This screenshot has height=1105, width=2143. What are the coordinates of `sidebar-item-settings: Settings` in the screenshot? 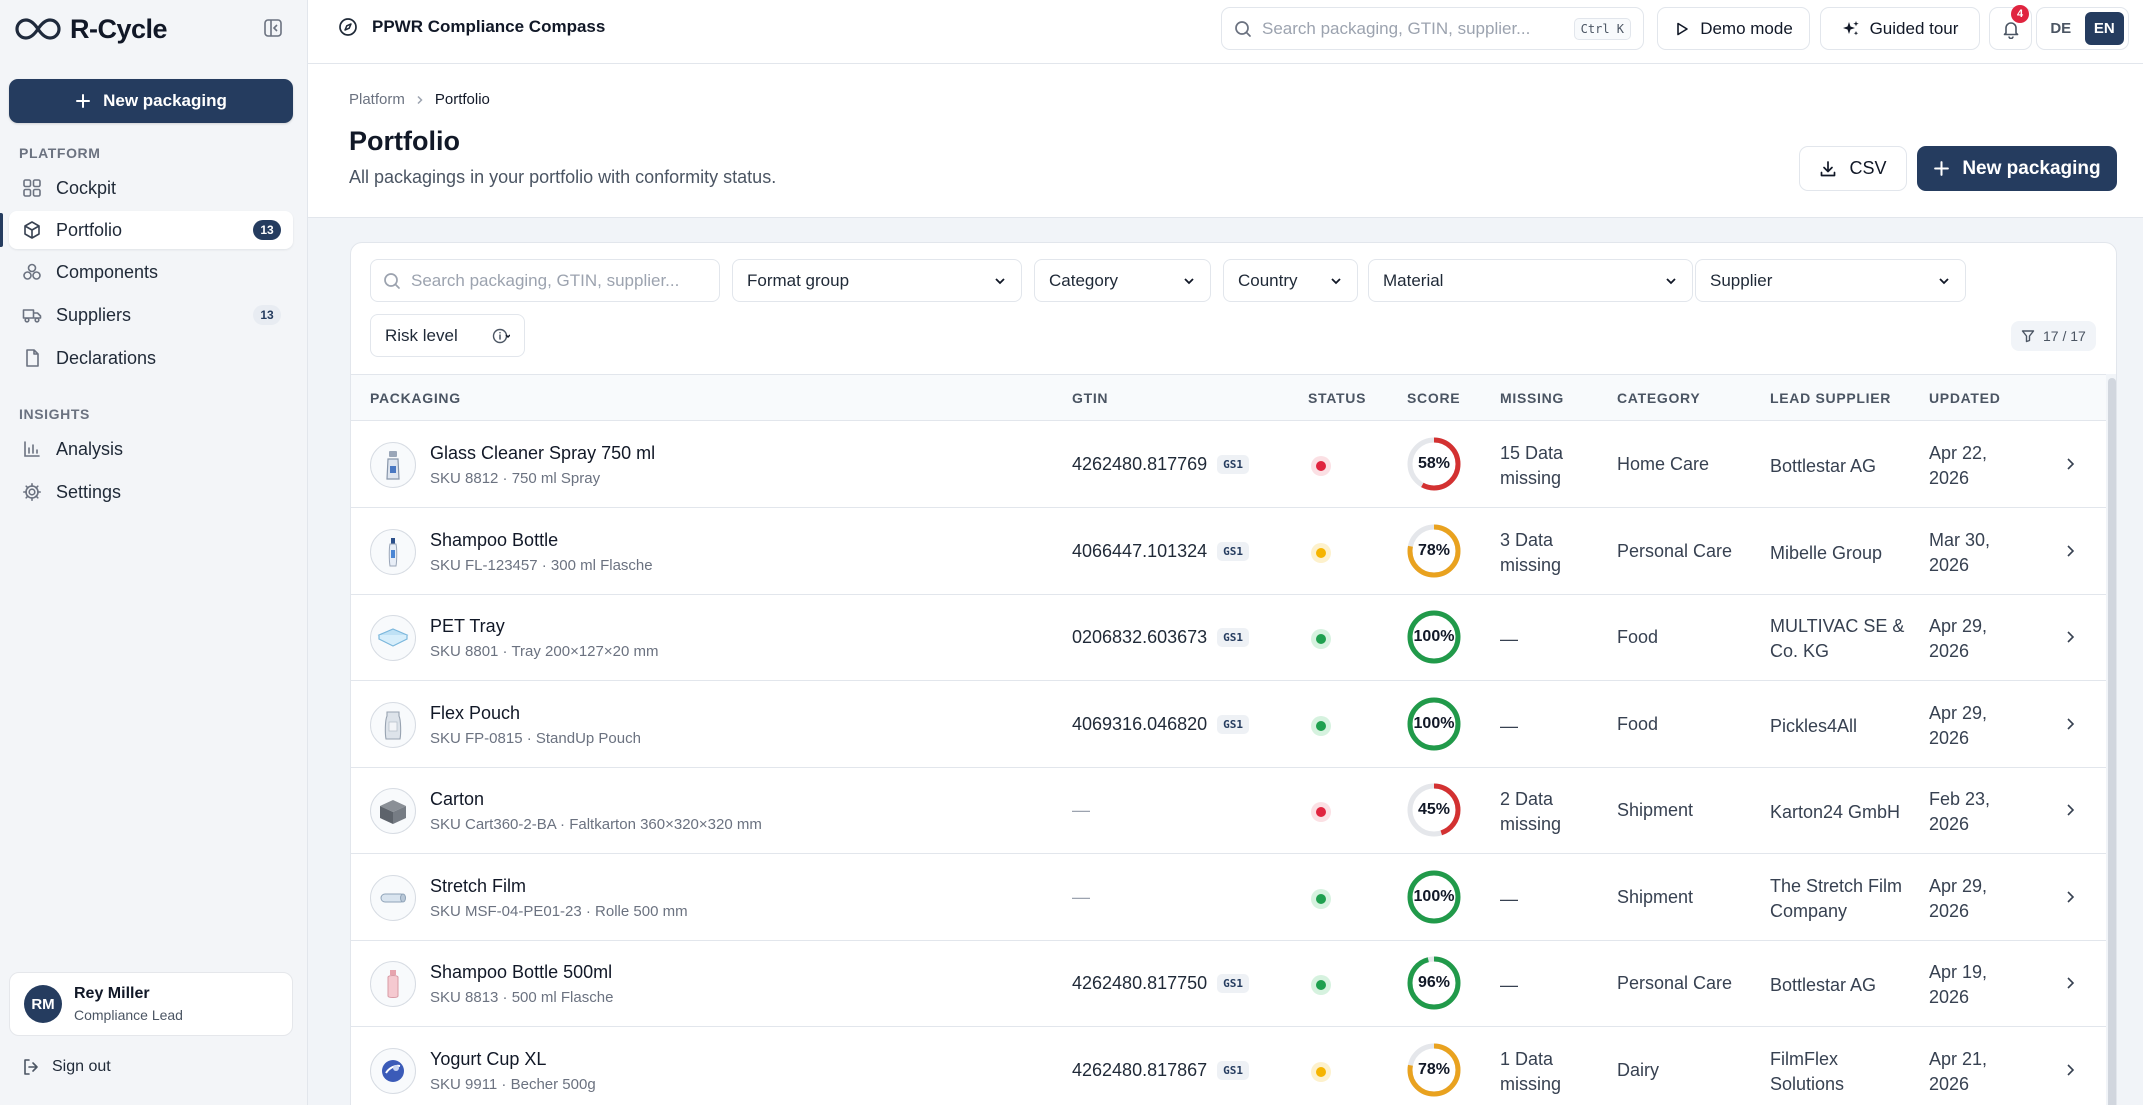 It's located at (151, 492).